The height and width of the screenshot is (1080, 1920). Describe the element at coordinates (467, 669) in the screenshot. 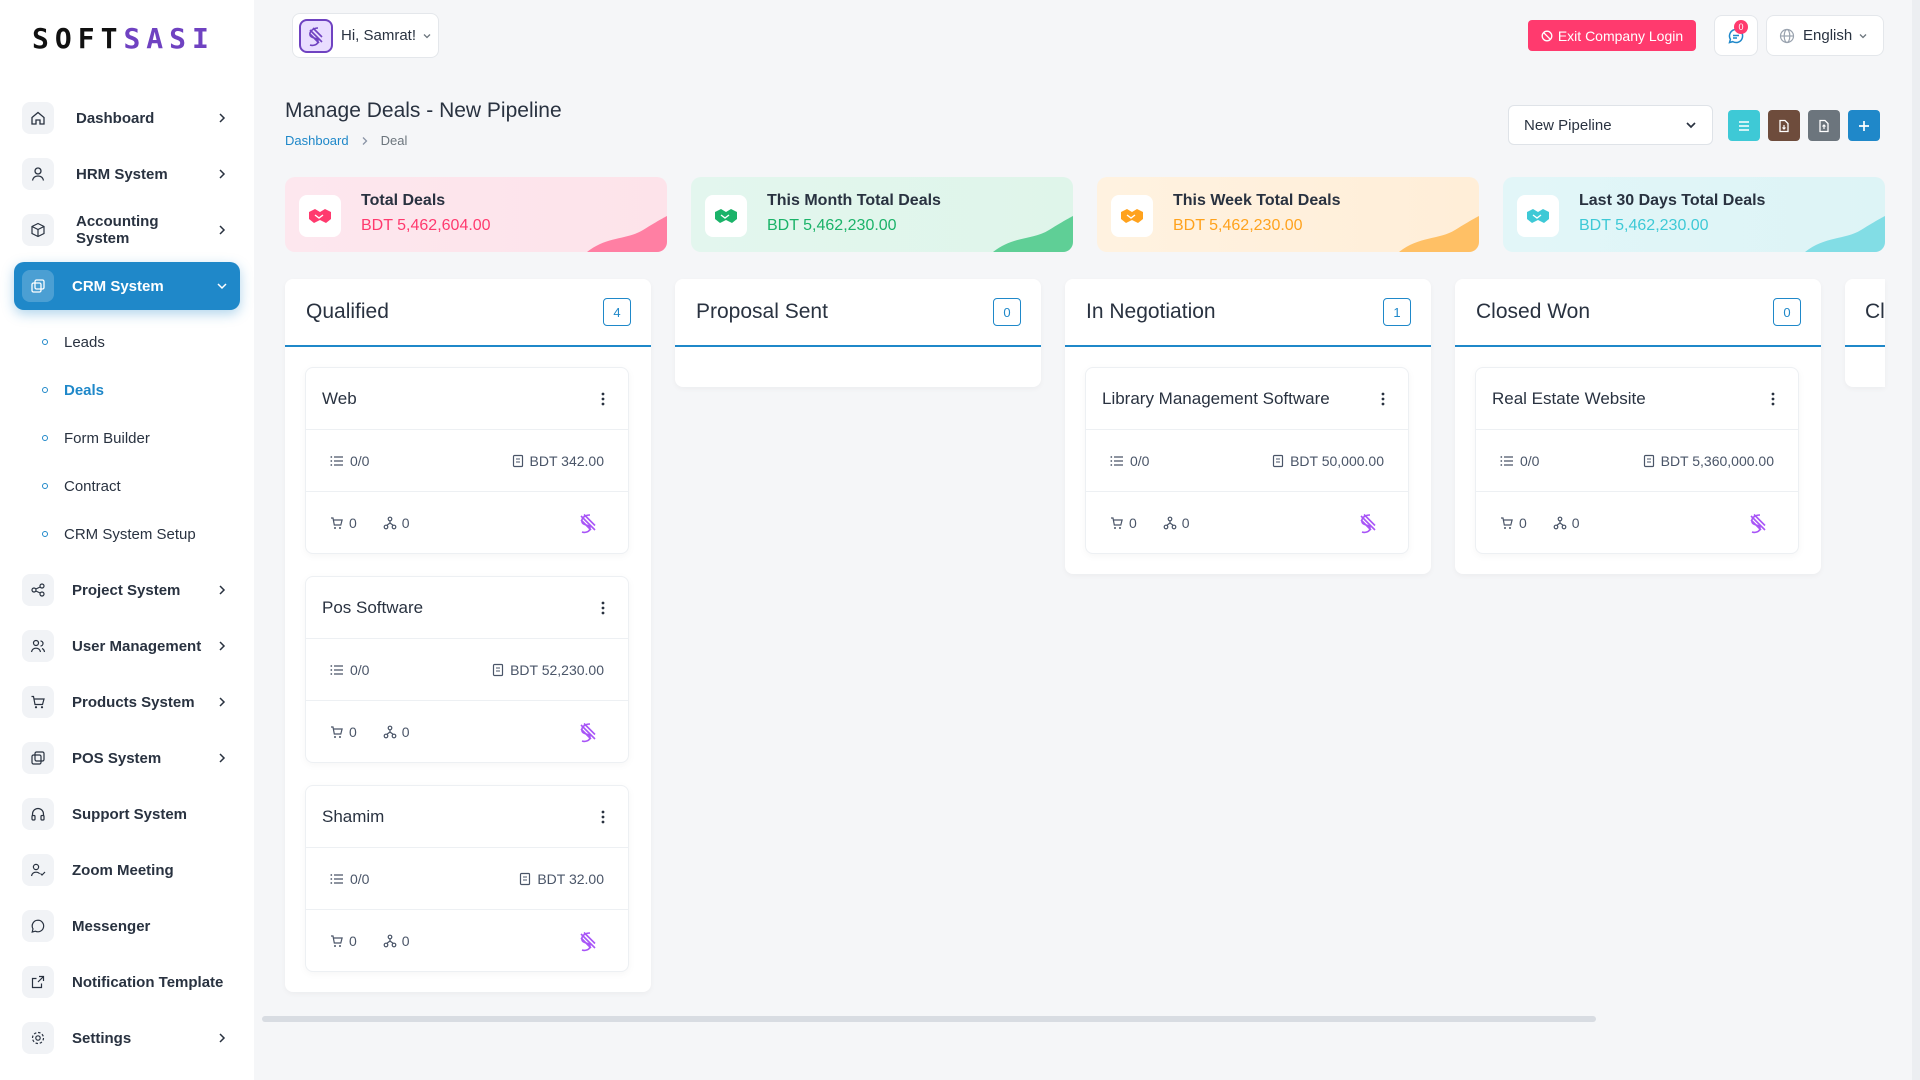

I see `deal-card: Pos Software 0/0 BDT 52,230.00 0 0` at that location.